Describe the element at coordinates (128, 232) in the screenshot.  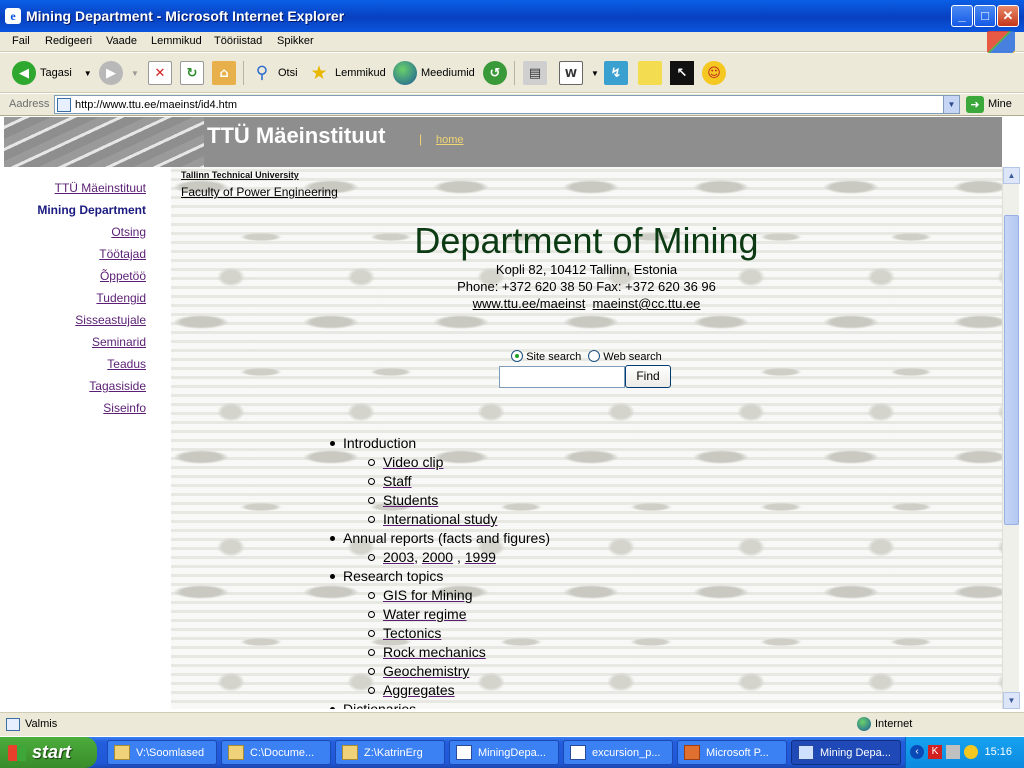
I see `sidebar-item-otsing: Otsing` at that location.